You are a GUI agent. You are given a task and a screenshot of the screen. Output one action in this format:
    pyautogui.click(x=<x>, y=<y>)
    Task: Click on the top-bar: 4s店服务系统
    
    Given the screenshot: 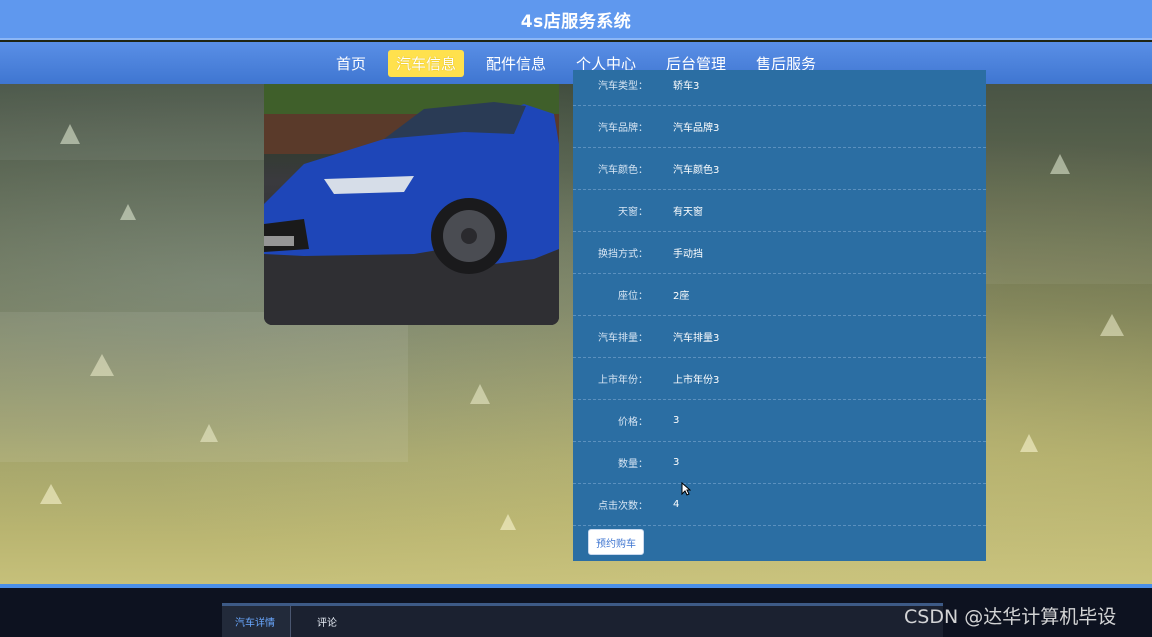 What is the action you would take?
    pyautogui.click(x=576, y=20)
    